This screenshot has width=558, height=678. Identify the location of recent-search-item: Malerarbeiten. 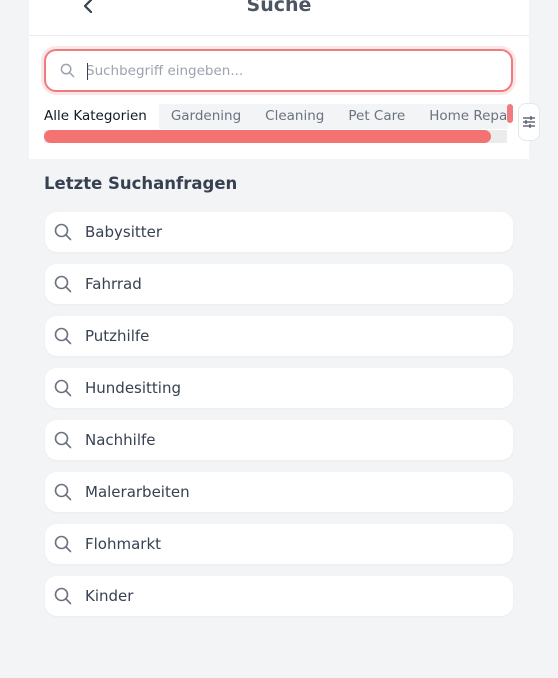
(279, 492).